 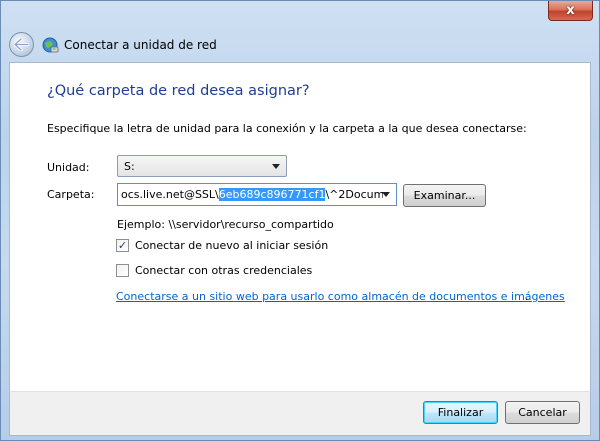 I want to click on reconnect-option: ✓ Conectar de nuevo al iniciar sesión, so click(x=222, y=245).